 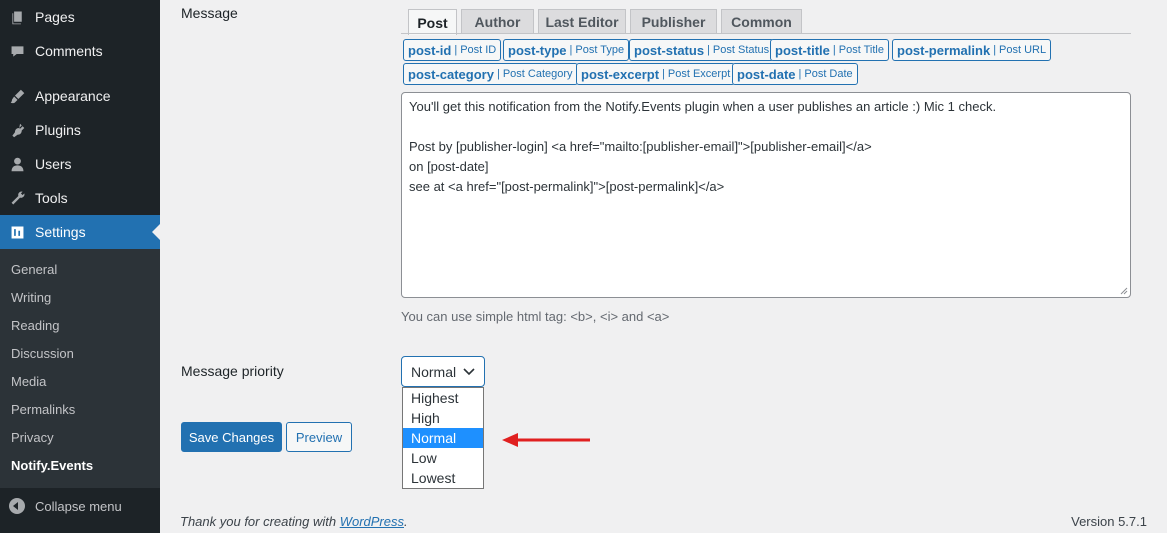 What do you see at coordinates (232, 371) in the screenshot?
I see `priority-label: Message priority` at bounding box center [232, 371].